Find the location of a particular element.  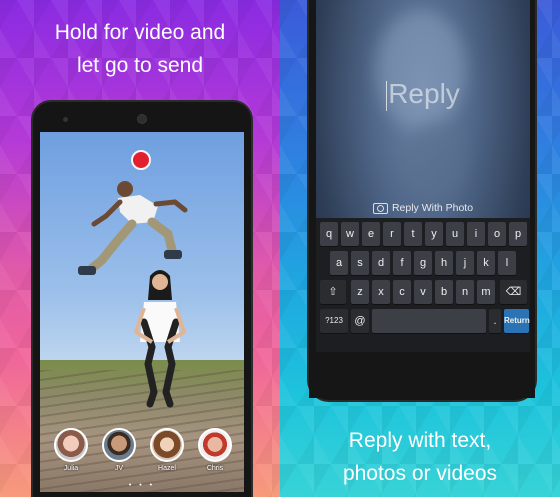

key-g: g is located at coordinates (423, 263).